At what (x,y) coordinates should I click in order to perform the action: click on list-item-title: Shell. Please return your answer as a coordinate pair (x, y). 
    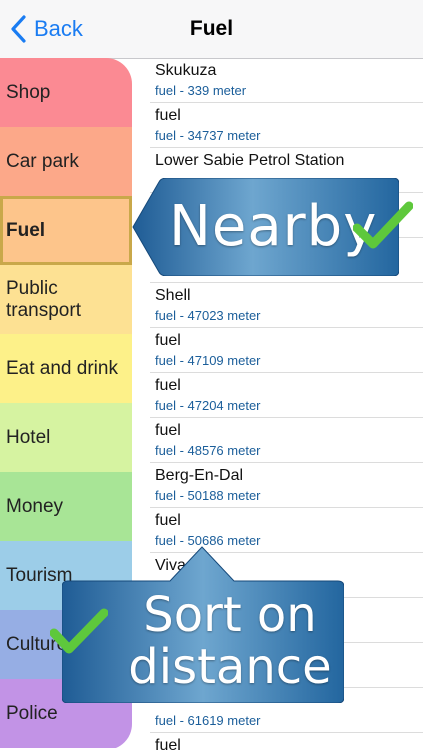
    Looking at the image, I should click on (173, 295).